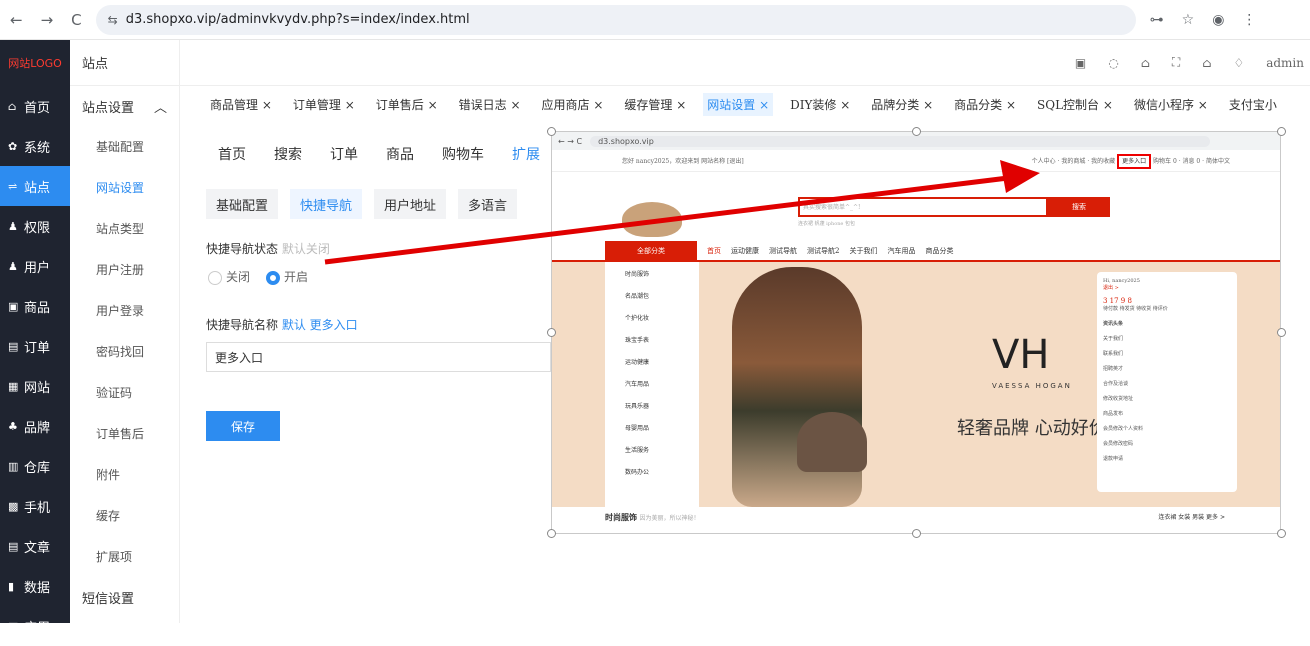 The width and height of the screenshot is (1310, 646). Describe the element at coordinates (916, 251) in the screenshot. I see `shot-nav-bar: 全部分类 首页 运动健康 测试导航 测试导航2 关于我们 汽车用品 商品分类` at that location.